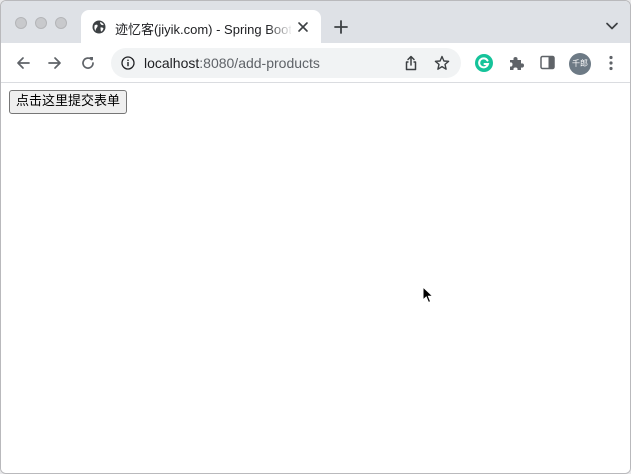  I want to click on close-tab-icon, so click(303, 27).